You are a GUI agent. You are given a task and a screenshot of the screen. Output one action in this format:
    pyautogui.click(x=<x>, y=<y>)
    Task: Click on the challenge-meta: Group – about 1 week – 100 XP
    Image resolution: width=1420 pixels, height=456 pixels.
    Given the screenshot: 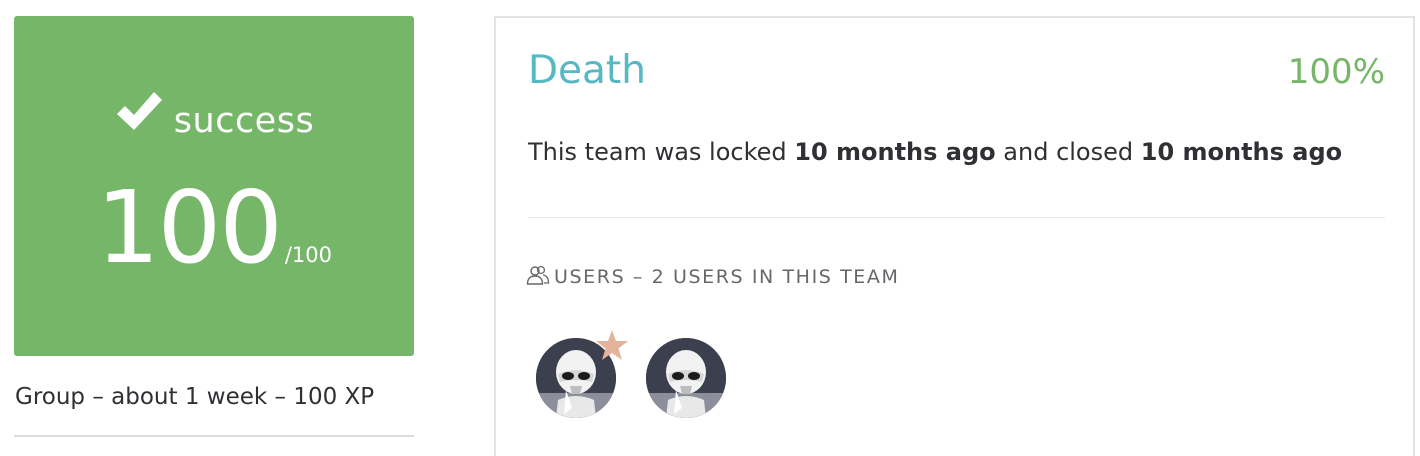 What is the action you would take?
    pyautogui.click(x=195, y=397)
    